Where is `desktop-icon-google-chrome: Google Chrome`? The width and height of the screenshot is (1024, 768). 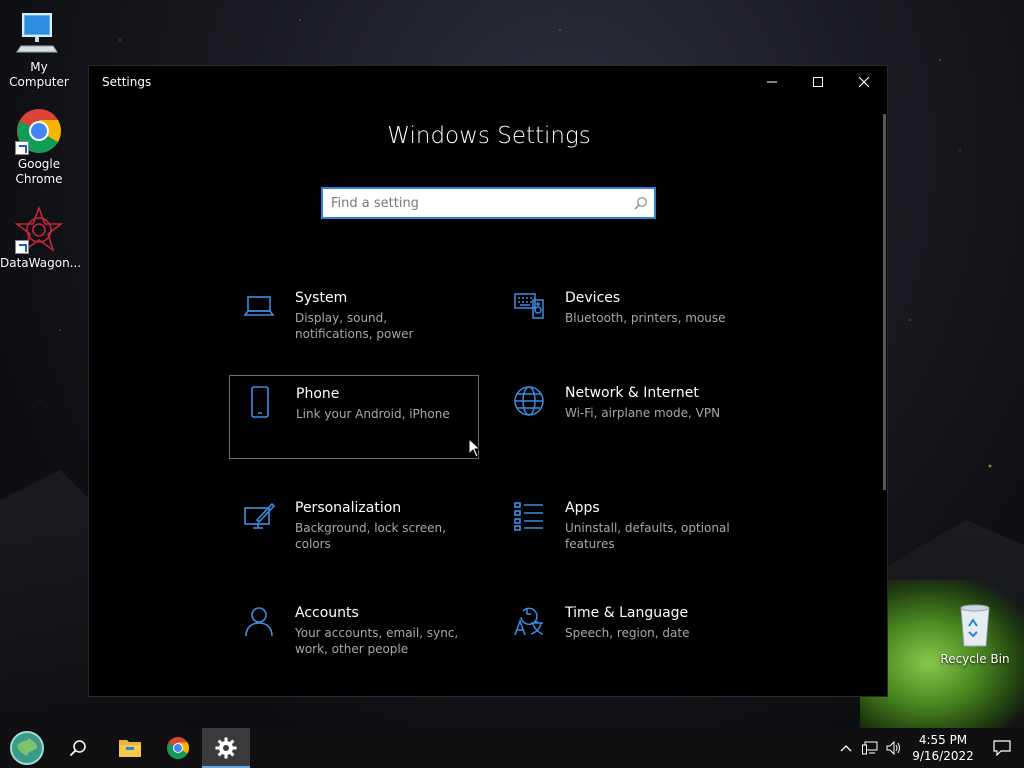 desktop-icon-google-chrome: Google Chrome is located at coordinates (39, 147).